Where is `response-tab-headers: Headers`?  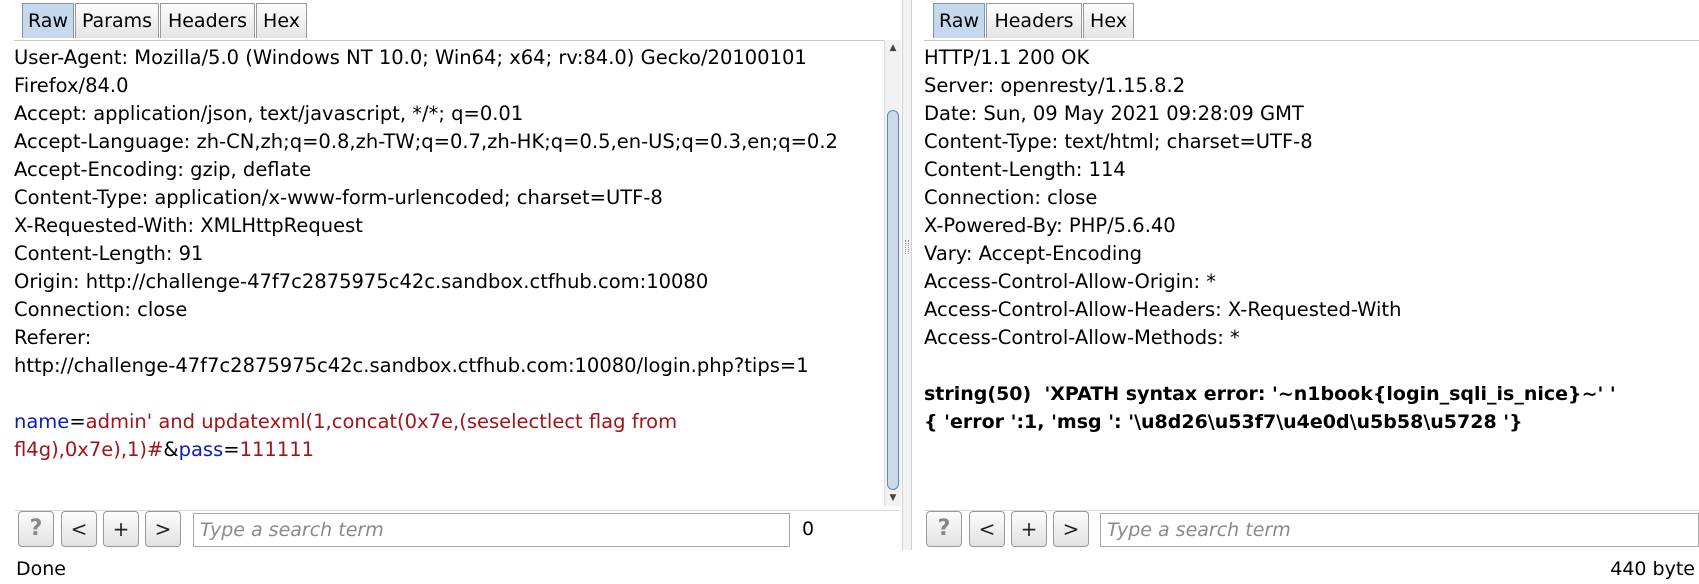
response-tab-headers: Headers is located at coordinates (1034, 20).